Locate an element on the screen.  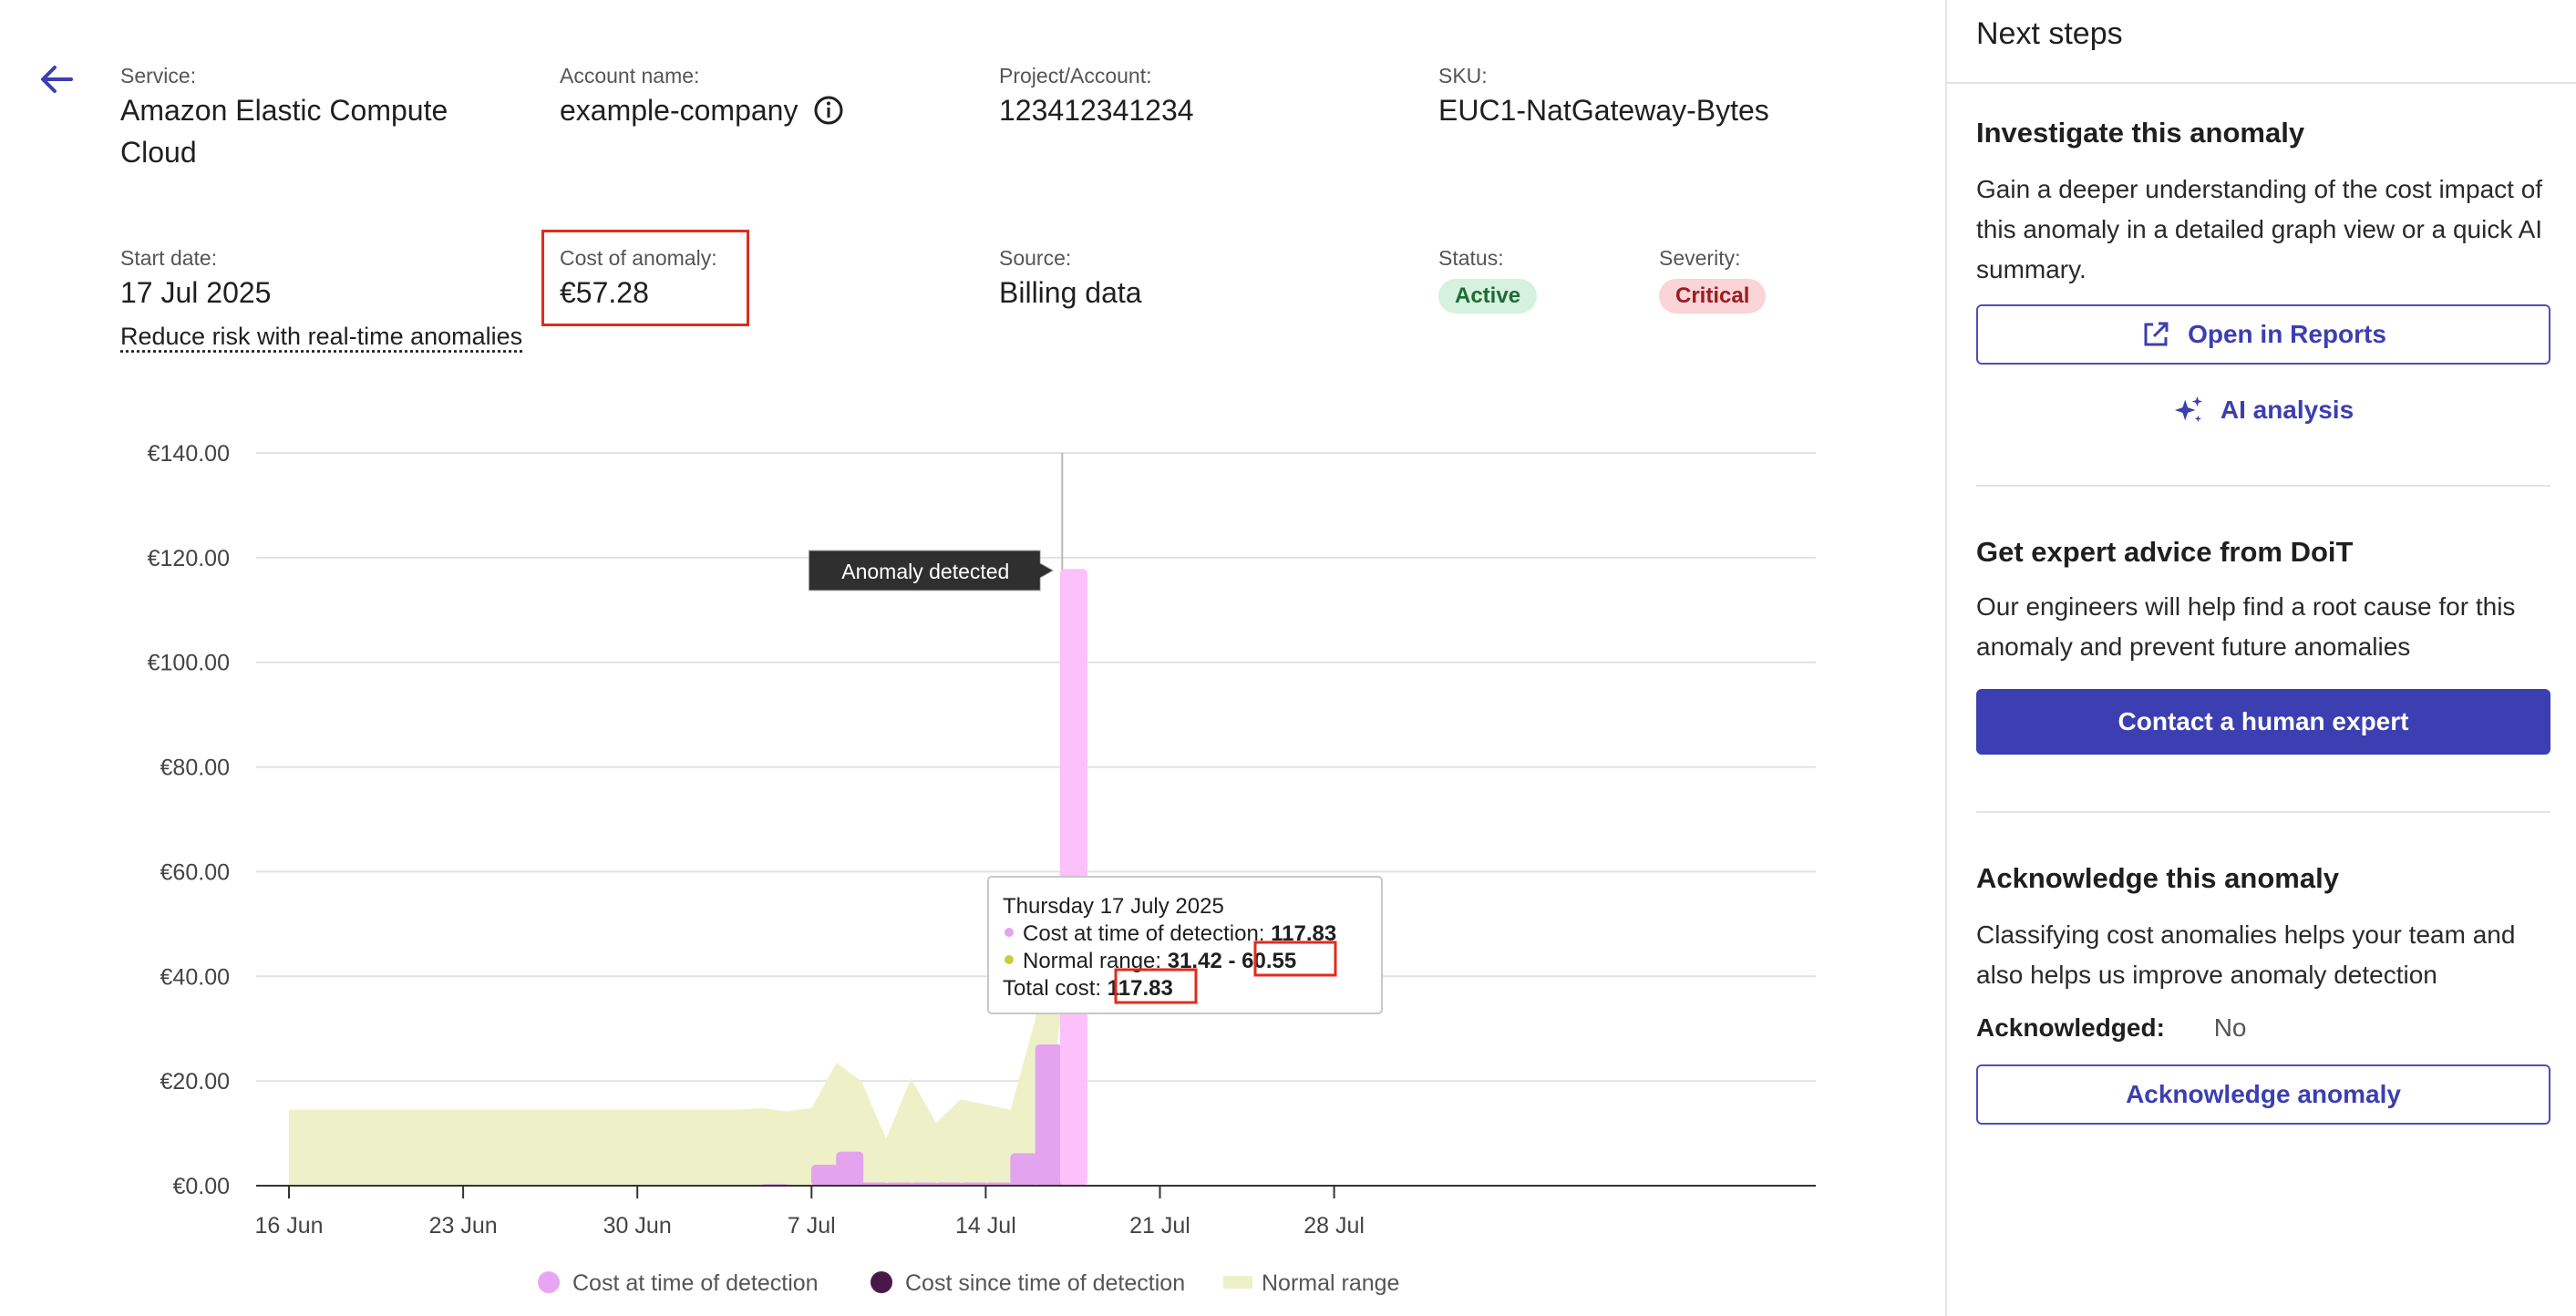
acknowledged-row: Acknowledged: No is located at coordinates (2111, 1028).